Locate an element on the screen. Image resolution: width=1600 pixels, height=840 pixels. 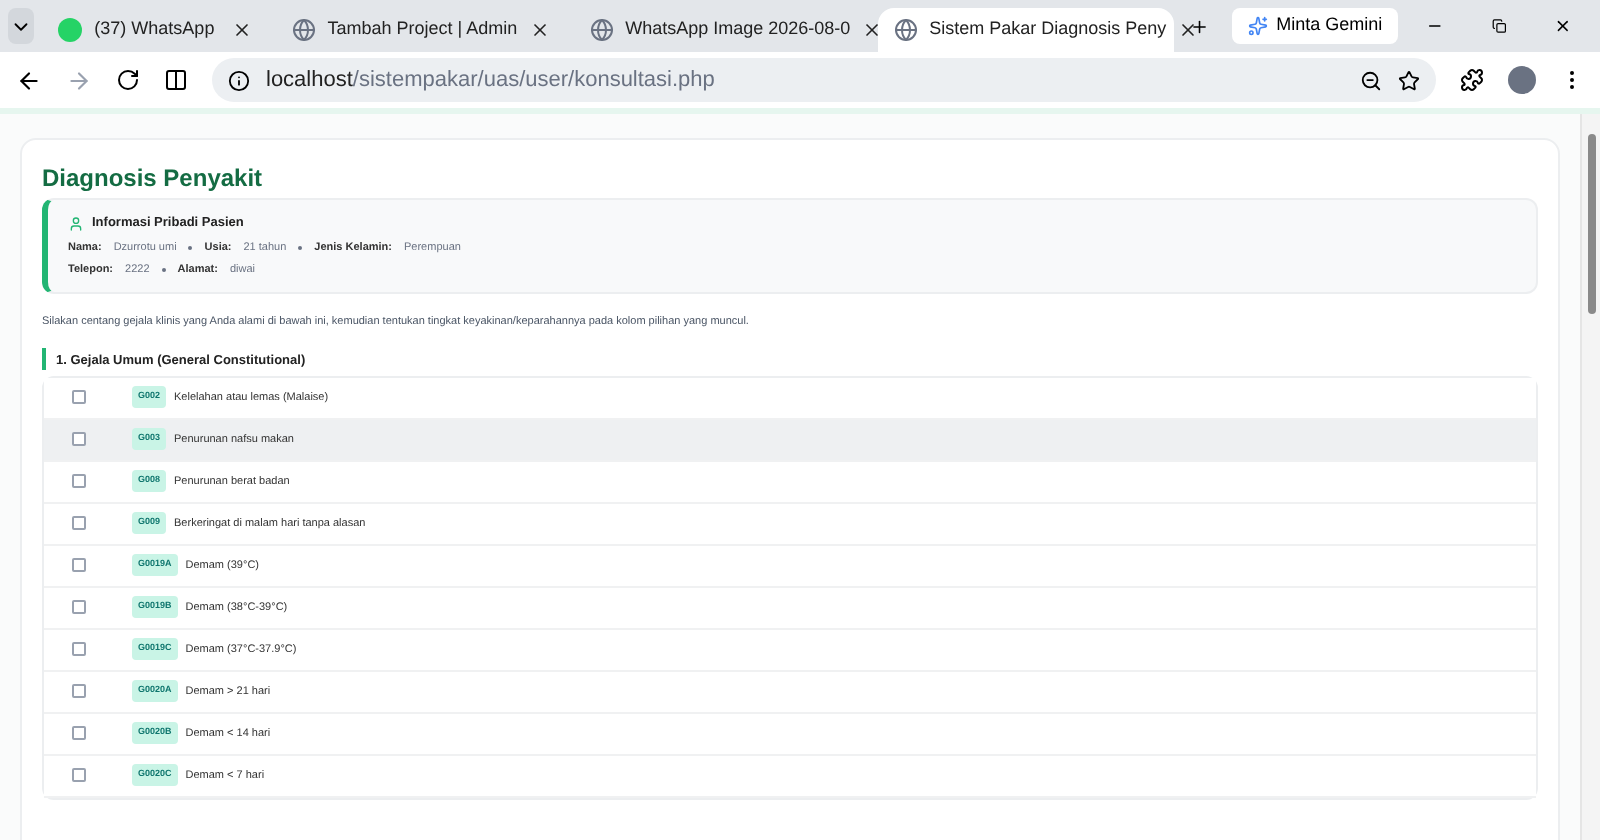
address-bar: localhost/sistempakar/uas/user/konsultasi.php is located at coordinates (824, 80).